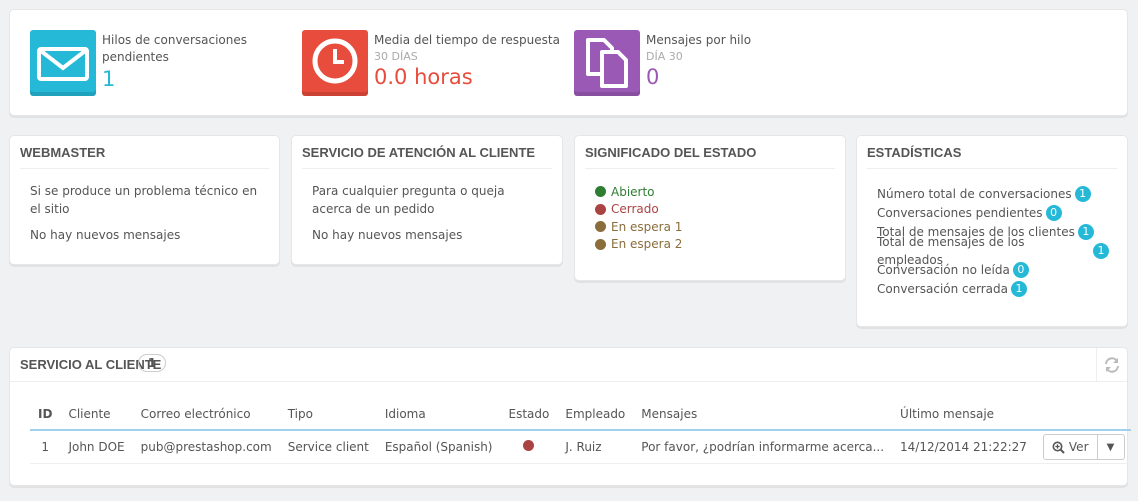 The width and height of the screenshot is (1138, 501). I want to click on column-header-actions, so click(1082, 415).